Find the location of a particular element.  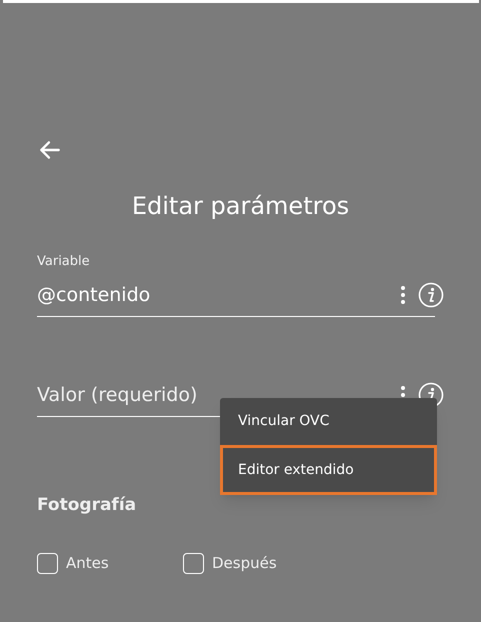

checkbox-label: Después is located at coordinates (244, 563).